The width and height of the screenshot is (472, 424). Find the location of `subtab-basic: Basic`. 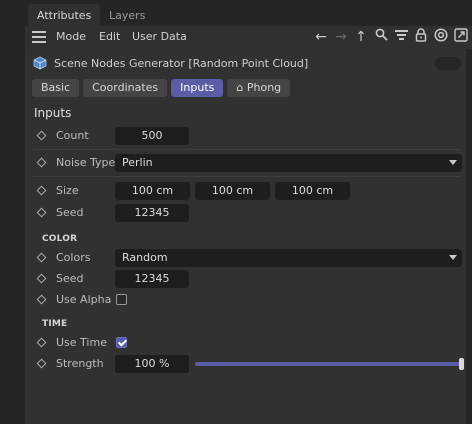

subtab-basic: Basic is located at coordinates (56, 88).